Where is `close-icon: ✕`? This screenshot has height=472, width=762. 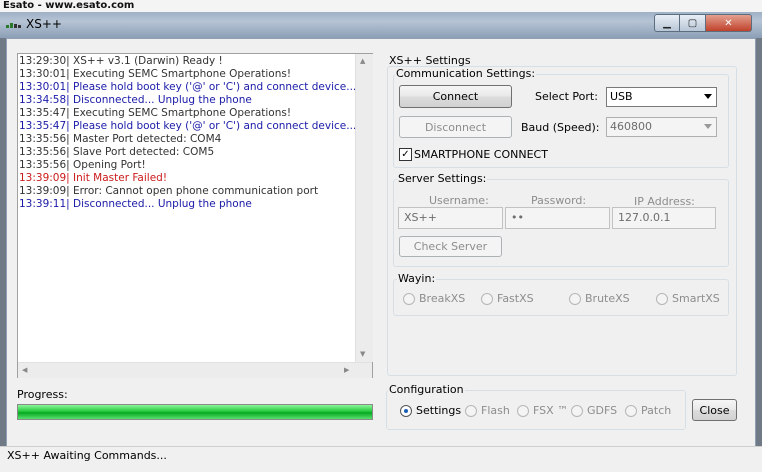
close-icon: ✕ is located at coordinates (728, 23).